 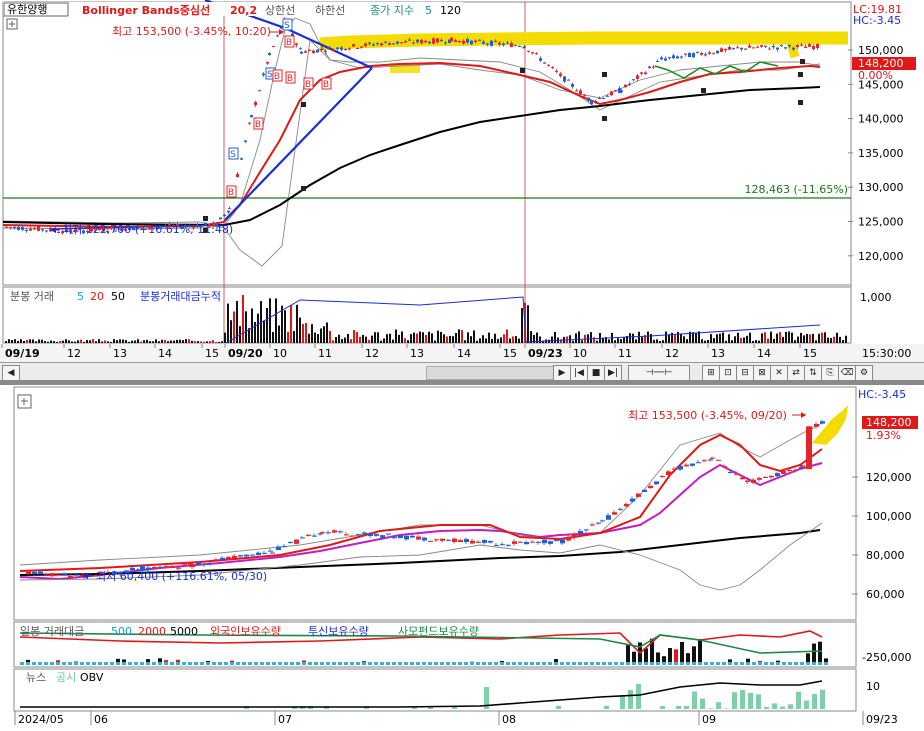 What do you see at coordinates (810, 353) in the screenshot?
I see `time-axis-label: 15` at bounding box center [810, 353].